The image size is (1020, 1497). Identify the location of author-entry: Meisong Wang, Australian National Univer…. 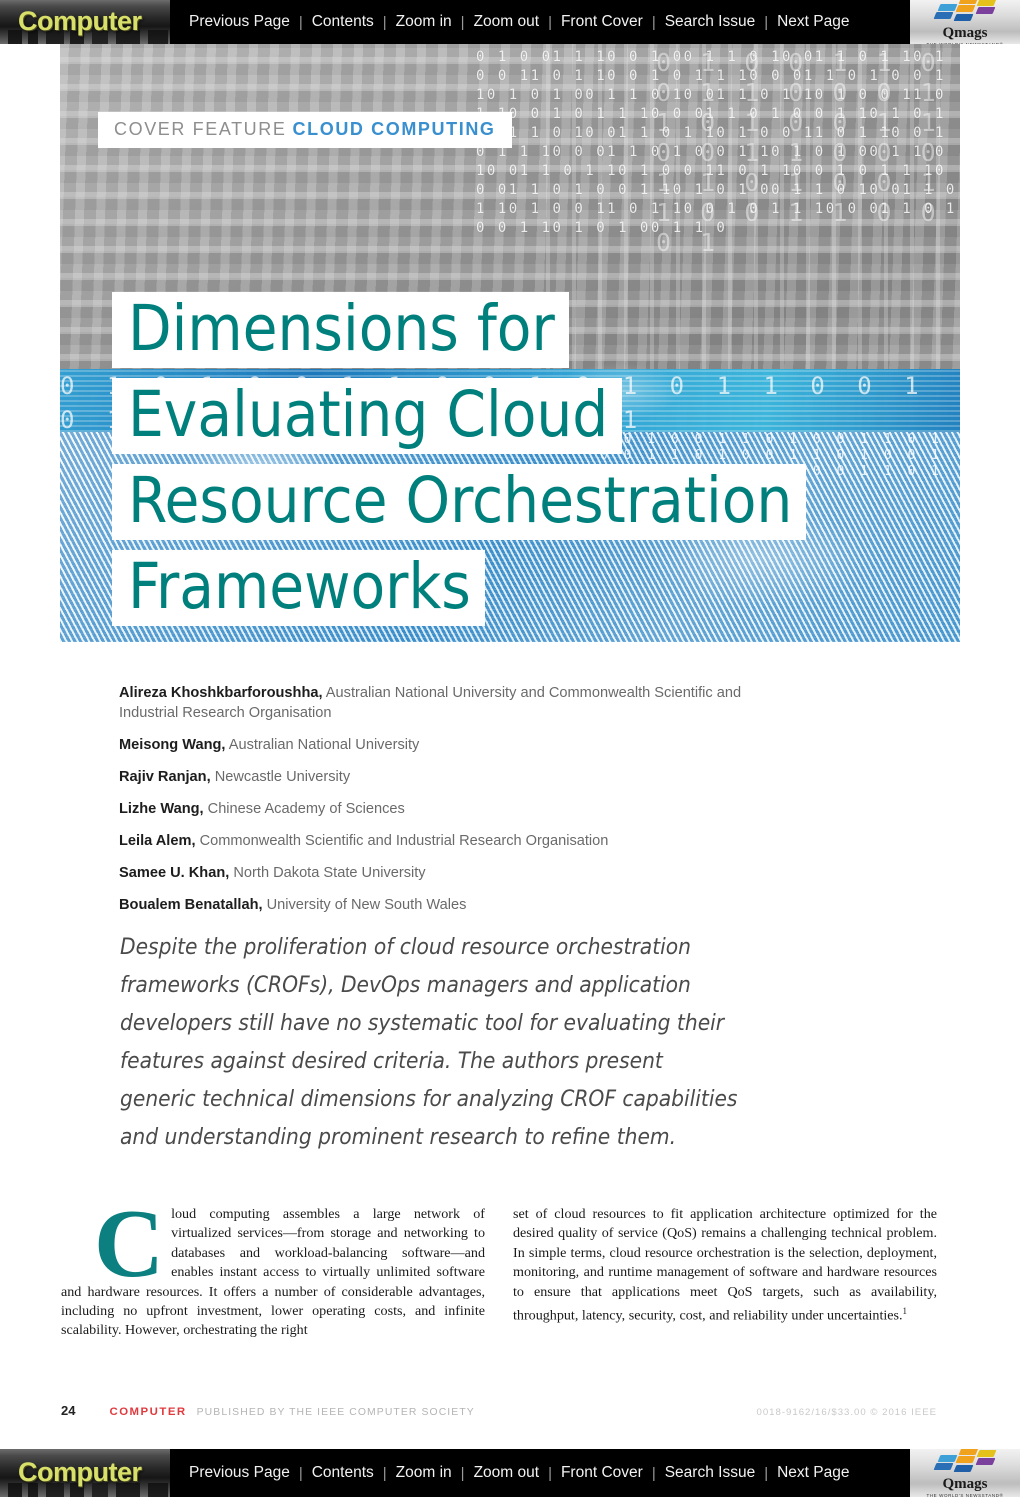
(459, 745).